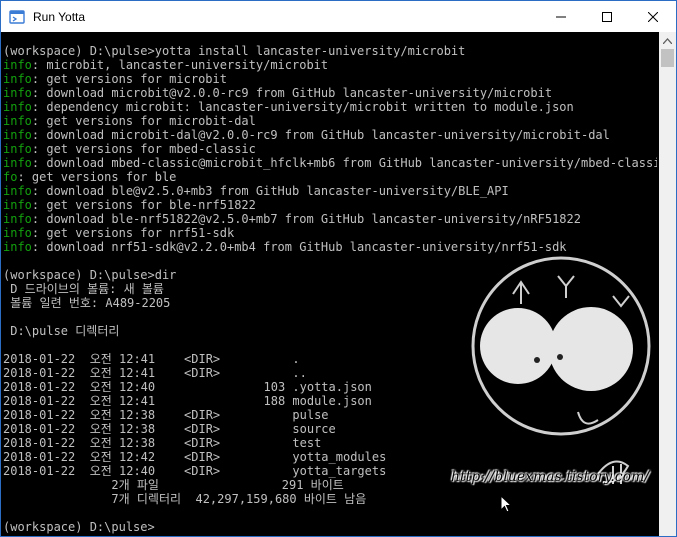 This screenshot has width=677, height=537. I want to click on line-text: : get versions for ble-nrf51822, so click(143, 205).